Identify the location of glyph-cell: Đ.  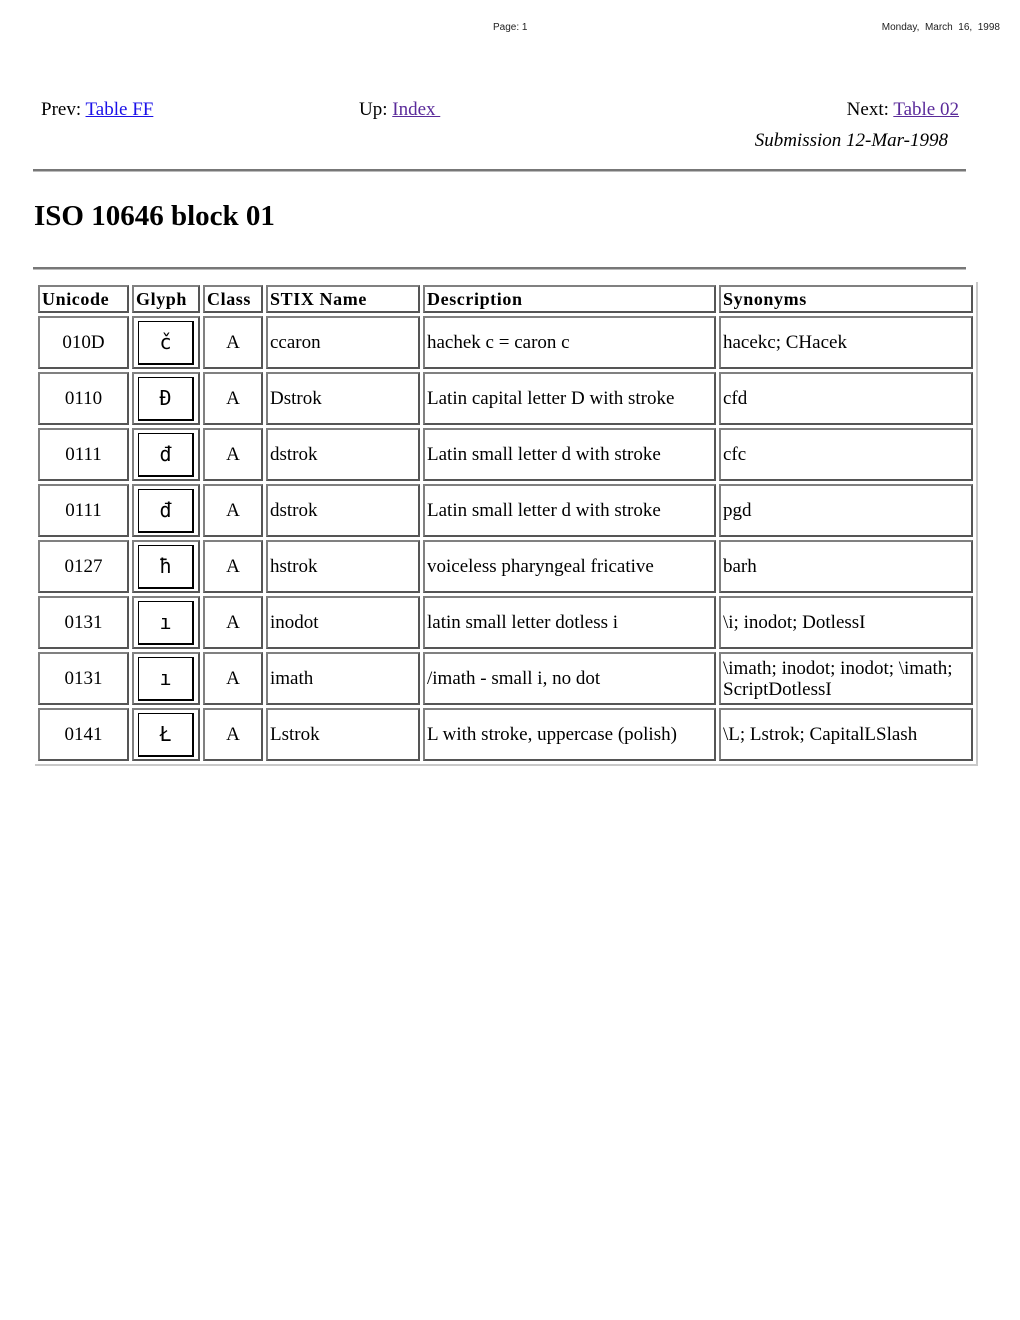
(166, 398).